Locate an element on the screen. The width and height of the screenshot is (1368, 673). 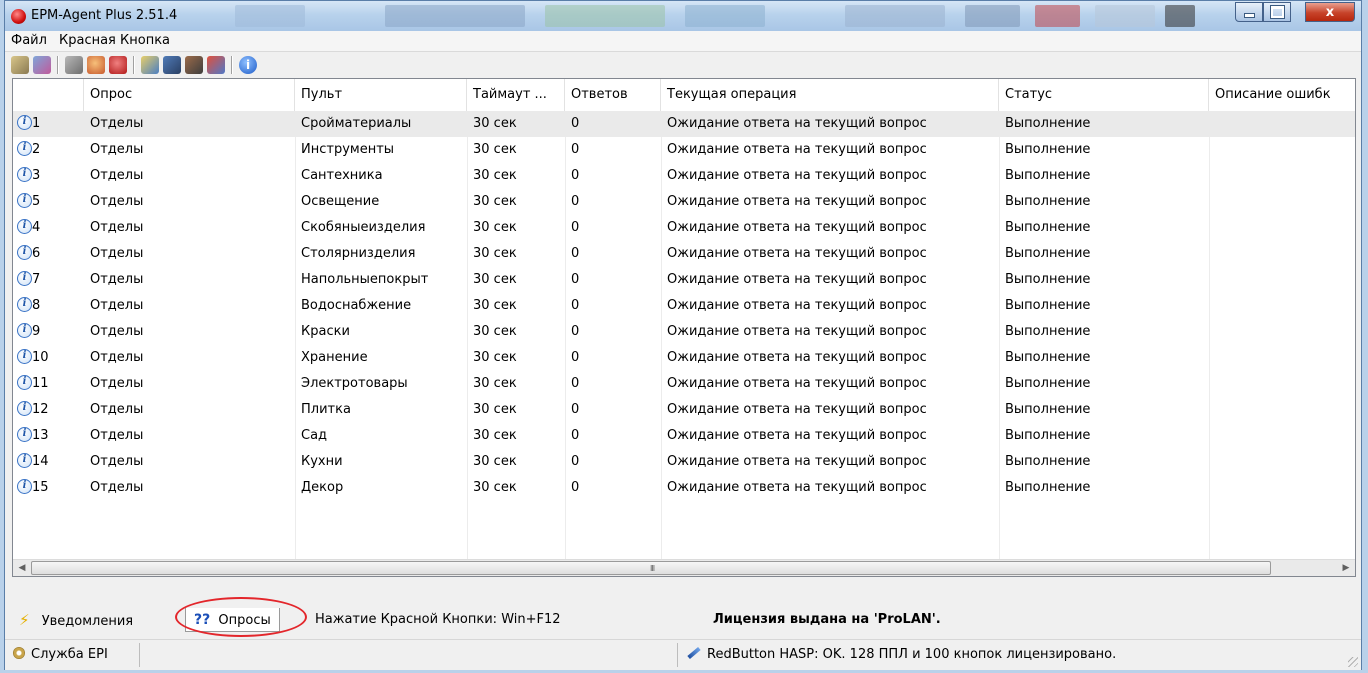
row-number: 15 is located at coordinates (40, 487).